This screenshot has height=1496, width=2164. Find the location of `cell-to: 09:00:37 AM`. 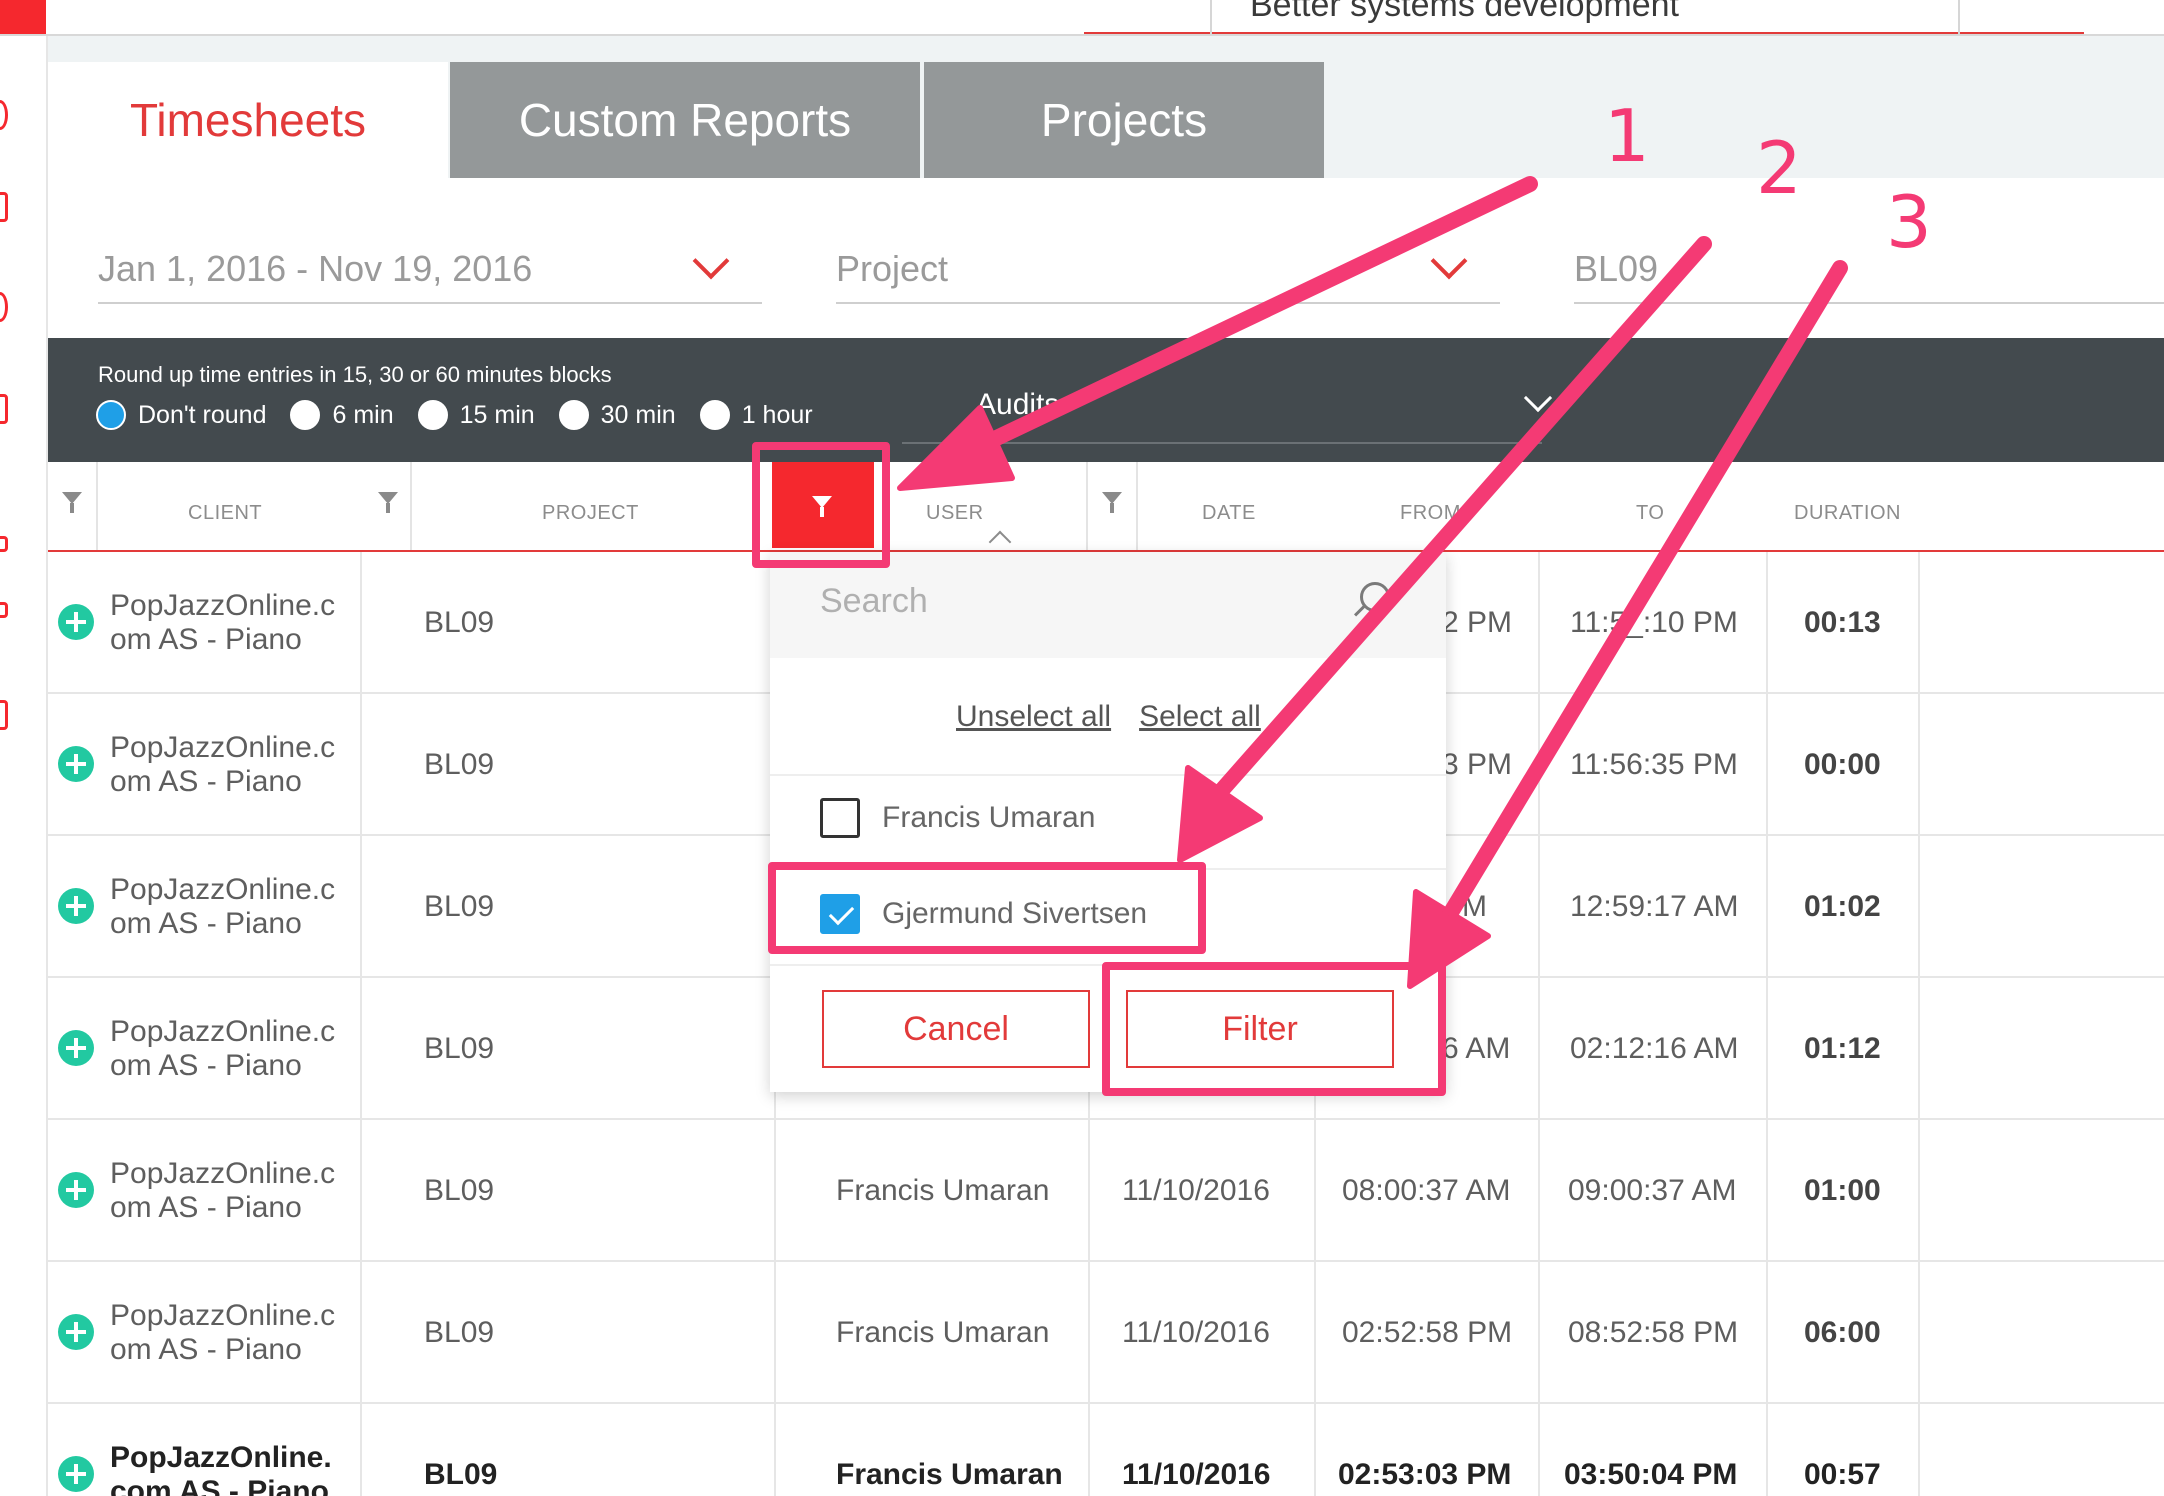

cell-to: 09:00:37 AM is located at coordinates (1652, 1190).